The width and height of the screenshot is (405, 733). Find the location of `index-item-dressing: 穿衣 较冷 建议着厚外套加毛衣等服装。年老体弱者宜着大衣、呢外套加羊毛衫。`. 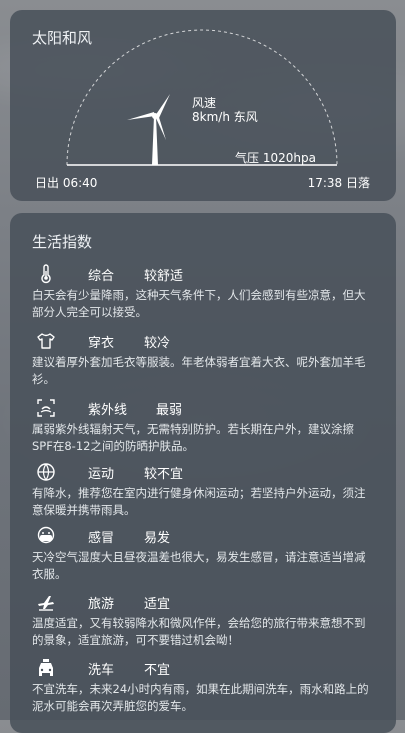

index-item-dressing: 穿衣 较冷 建议着厚外套加毛衣等服装。年老体弱者宜着大衣、呢外套加羊毛衫。 is located at coordinates (207, 359).